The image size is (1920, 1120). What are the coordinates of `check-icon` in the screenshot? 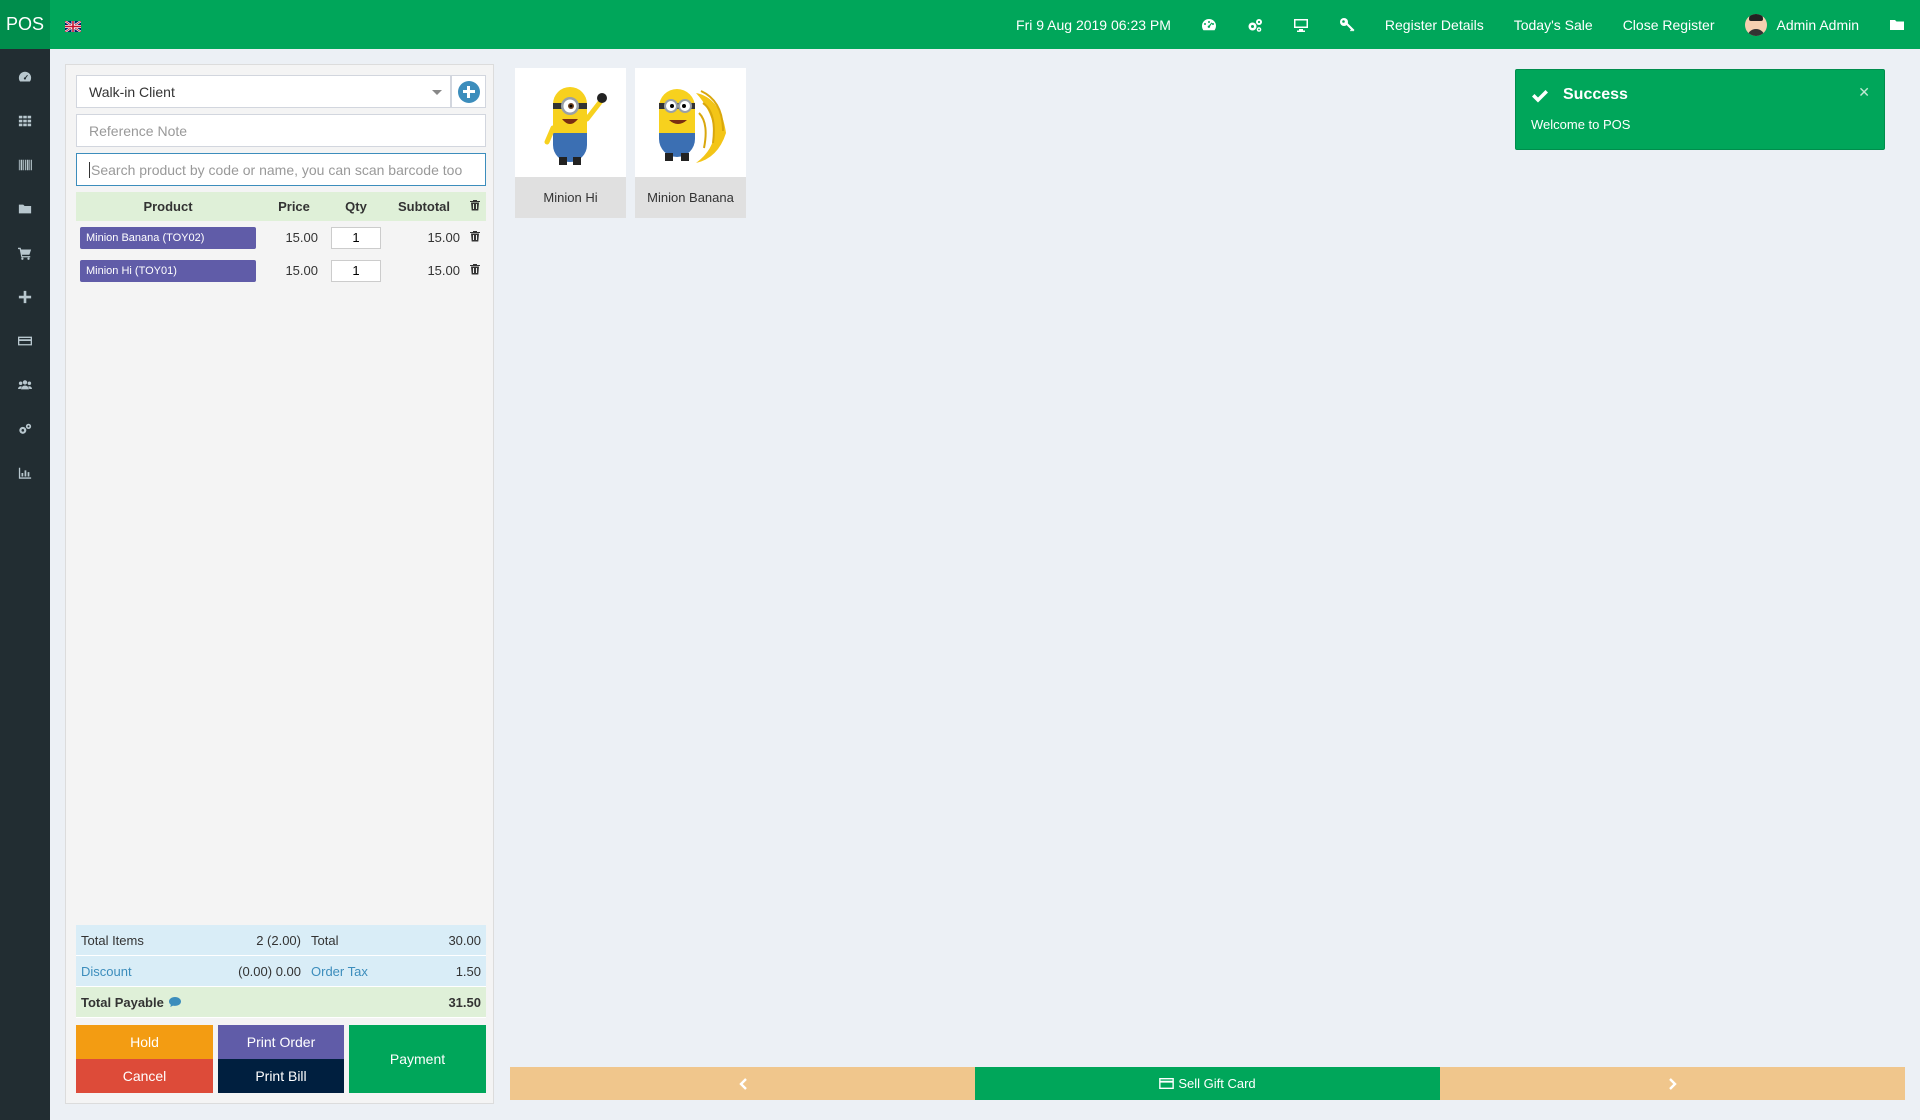 It's located at (1540, 96).